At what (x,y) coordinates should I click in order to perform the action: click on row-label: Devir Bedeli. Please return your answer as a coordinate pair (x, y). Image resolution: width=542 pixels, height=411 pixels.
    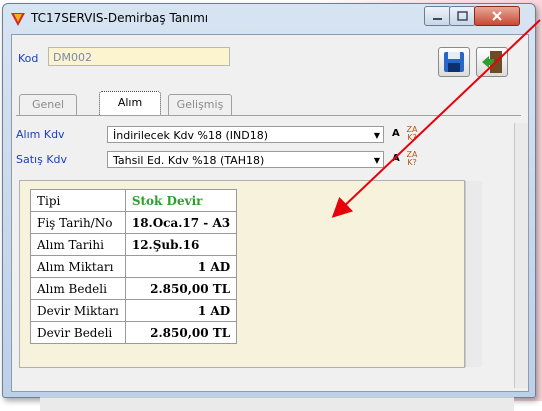
    Looking at the image, I should click on (78, 332).